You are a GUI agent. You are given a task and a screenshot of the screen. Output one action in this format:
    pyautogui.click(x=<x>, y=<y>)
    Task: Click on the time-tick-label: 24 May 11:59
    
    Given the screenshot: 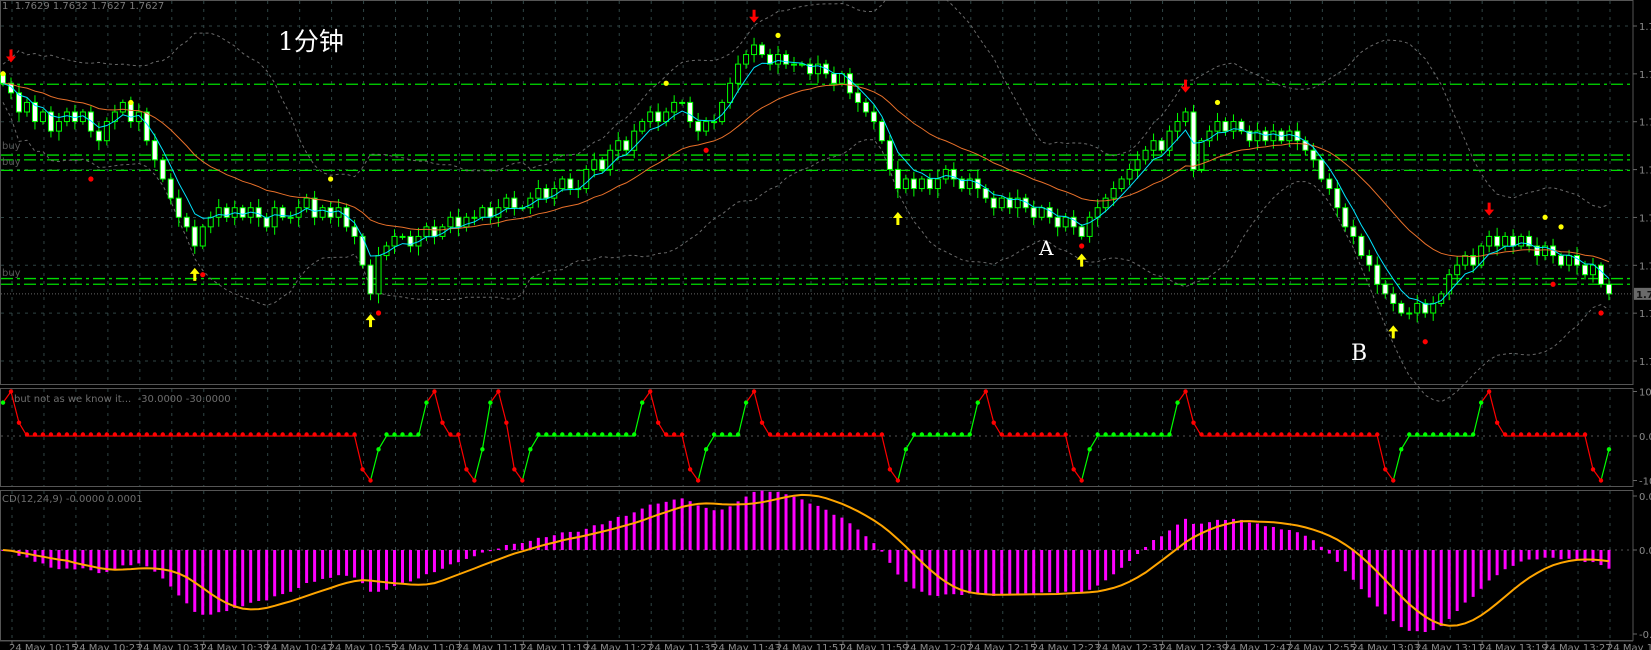 What is the action you would take?
    pyautogui.click(x=874, y=646)
    